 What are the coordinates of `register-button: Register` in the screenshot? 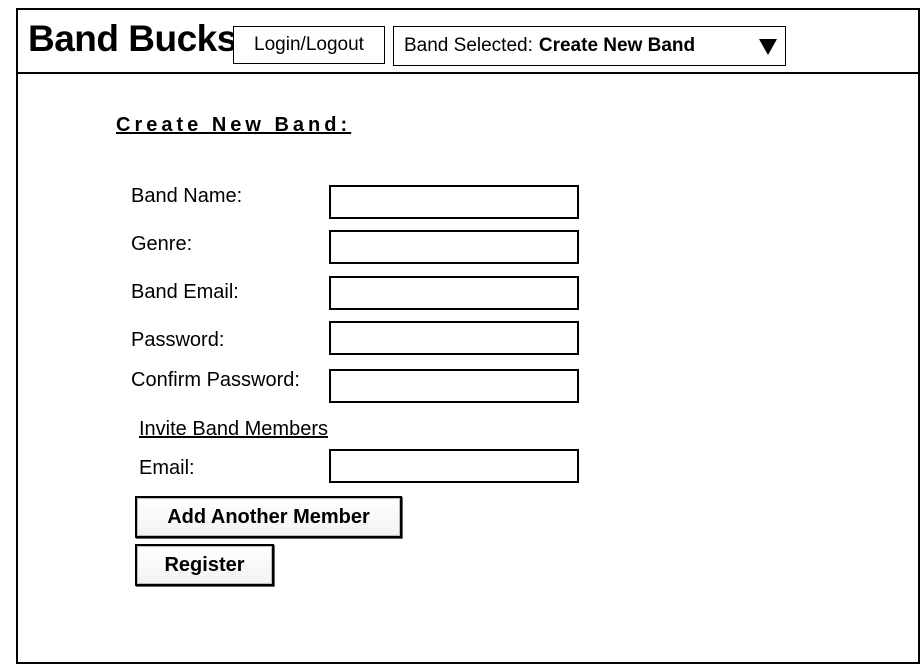 It's located at (204, 565).